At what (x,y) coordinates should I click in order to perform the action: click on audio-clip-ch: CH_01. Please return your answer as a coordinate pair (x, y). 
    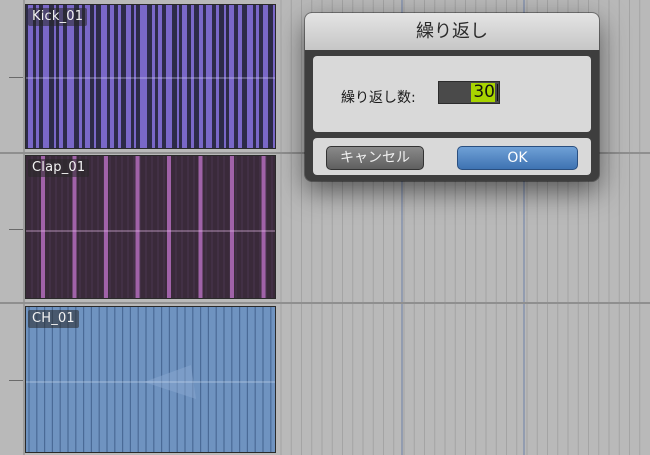
    Looking at the image, I should click on (150, 379).